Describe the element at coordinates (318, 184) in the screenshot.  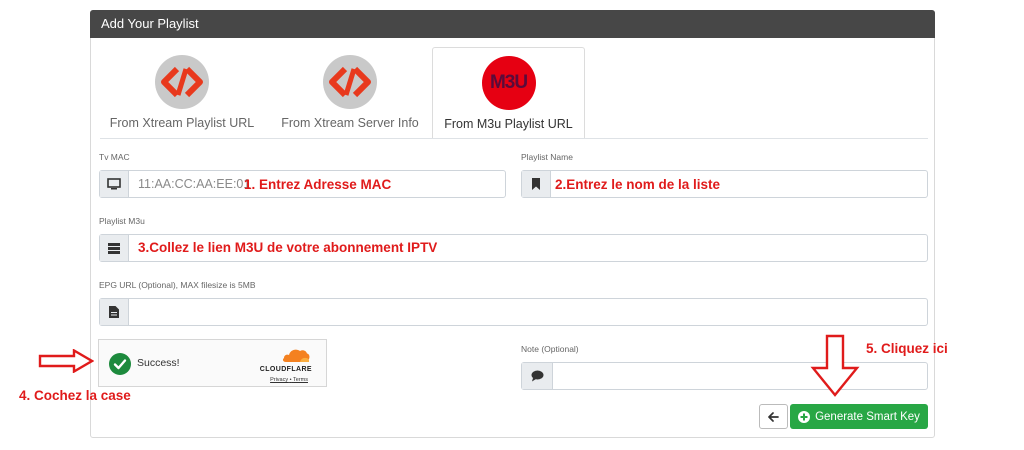
I see `annotation-step-1: 1. Entrez Adresse MAC` at that location.